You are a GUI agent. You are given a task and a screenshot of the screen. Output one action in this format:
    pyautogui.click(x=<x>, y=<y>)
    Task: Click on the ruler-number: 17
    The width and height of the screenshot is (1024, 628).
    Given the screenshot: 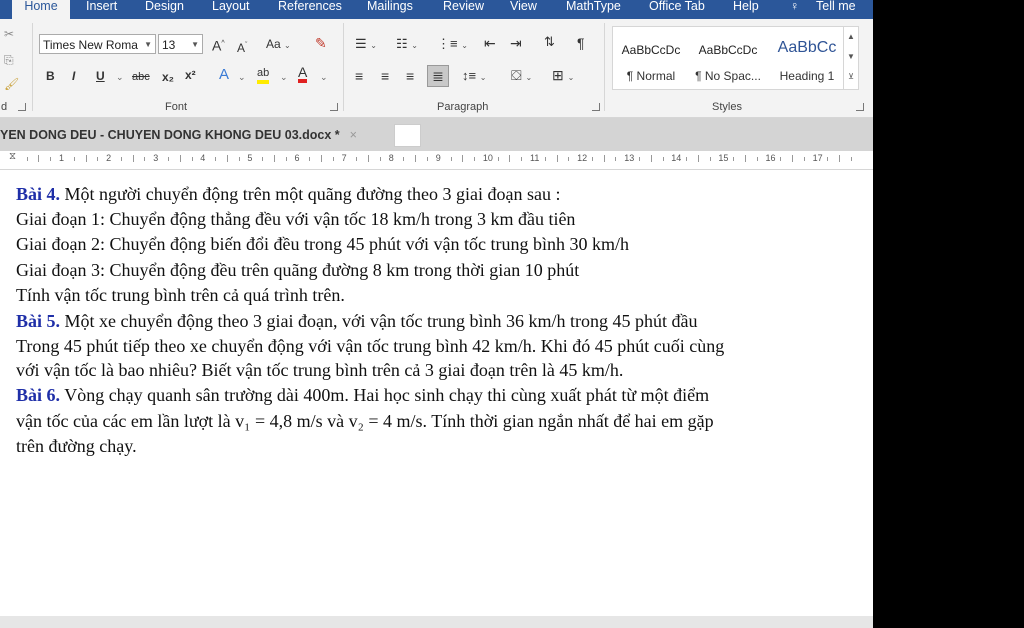 What is the action you would take?
    pyautogui.click(x=817, y=158)
    